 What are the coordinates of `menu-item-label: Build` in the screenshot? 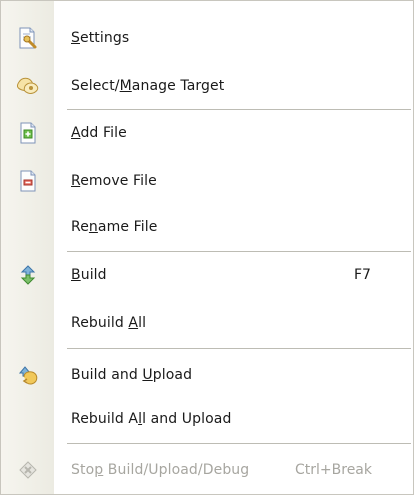 It's located at (89, 275).